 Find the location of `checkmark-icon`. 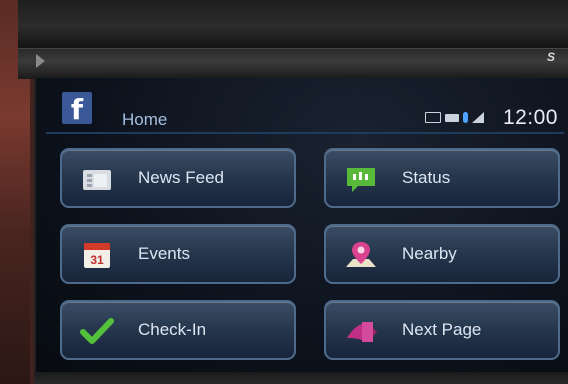

checkmark-icon is located at coordinates (97, 331).